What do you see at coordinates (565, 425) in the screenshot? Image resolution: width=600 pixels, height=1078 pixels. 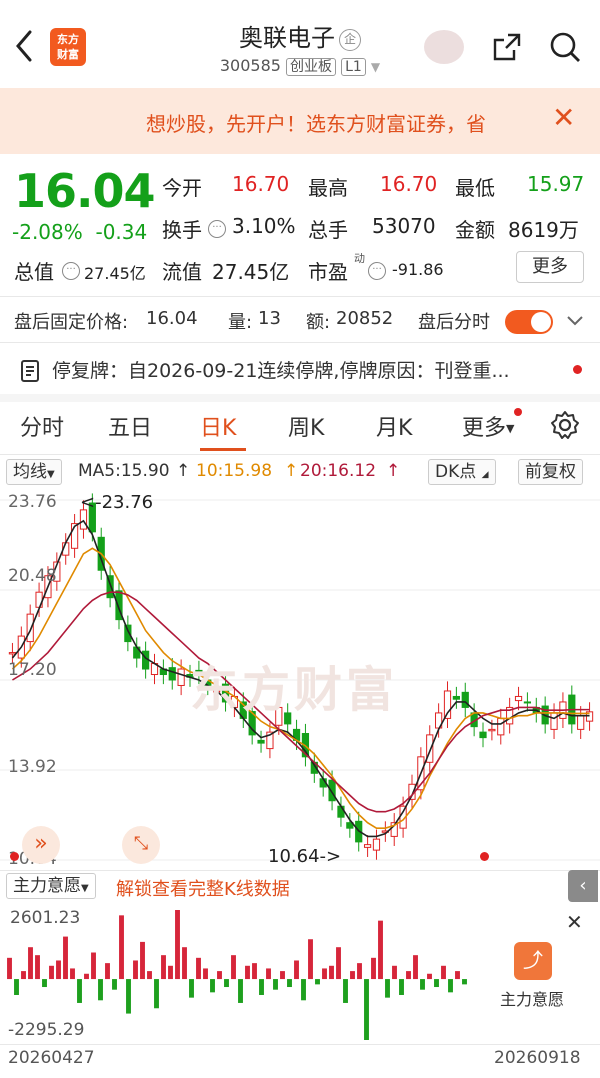 I see `gear-icon` at bounding box center [565, 425].